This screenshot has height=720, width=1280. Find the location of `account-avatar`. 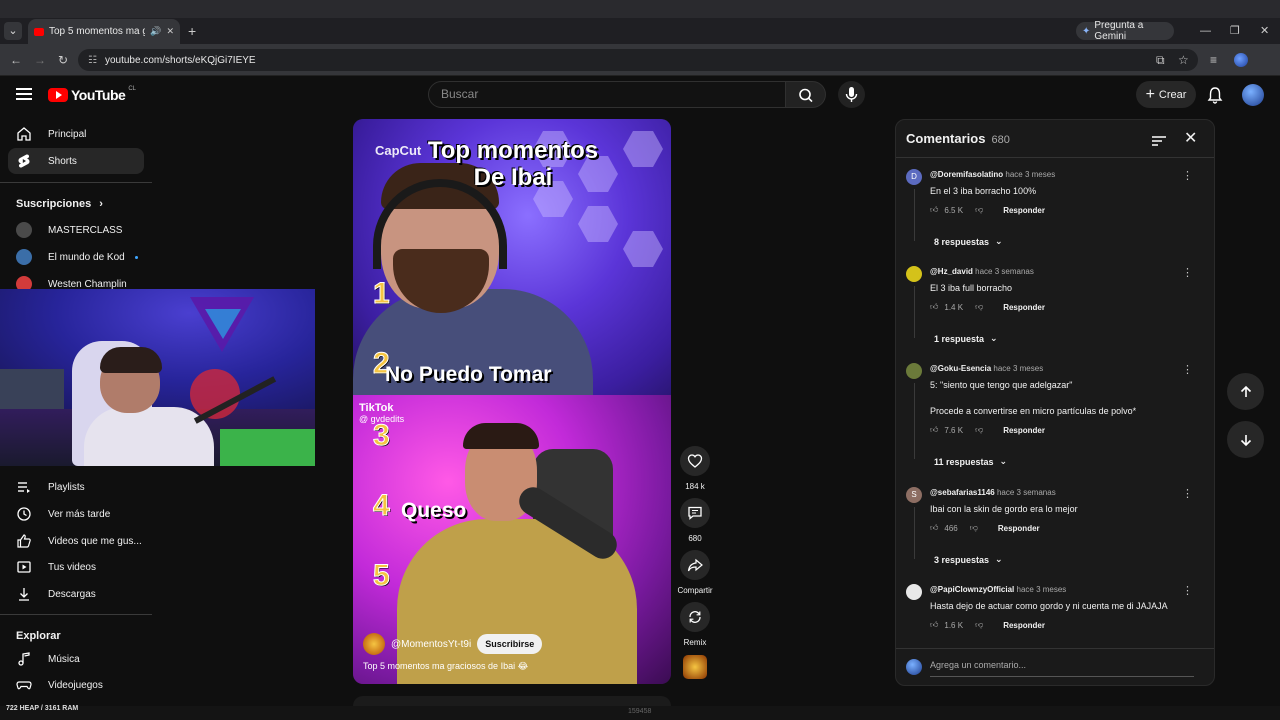

account-avatar is located at coordinates (1253, 95).